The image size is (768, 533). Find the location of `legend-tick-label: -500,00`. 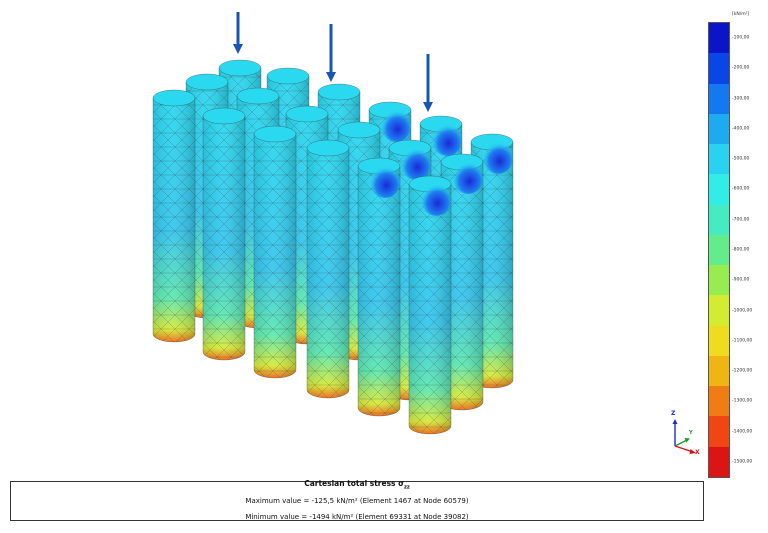

legend-tick-label: -500,00 is located at coordinates (741, 159).